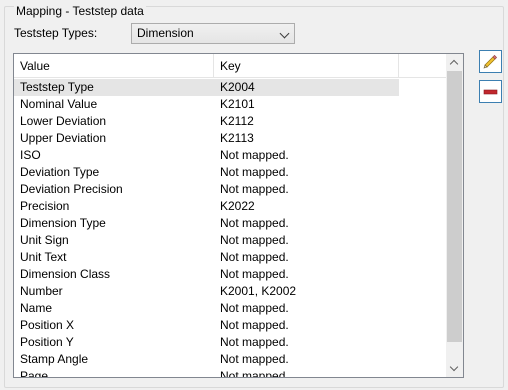 This screenshot has height=390, width=508. Describe the element at coordinates (206, 172) in the screenshot. I see `table-row: Deviation Type Not mapped.` at that location.